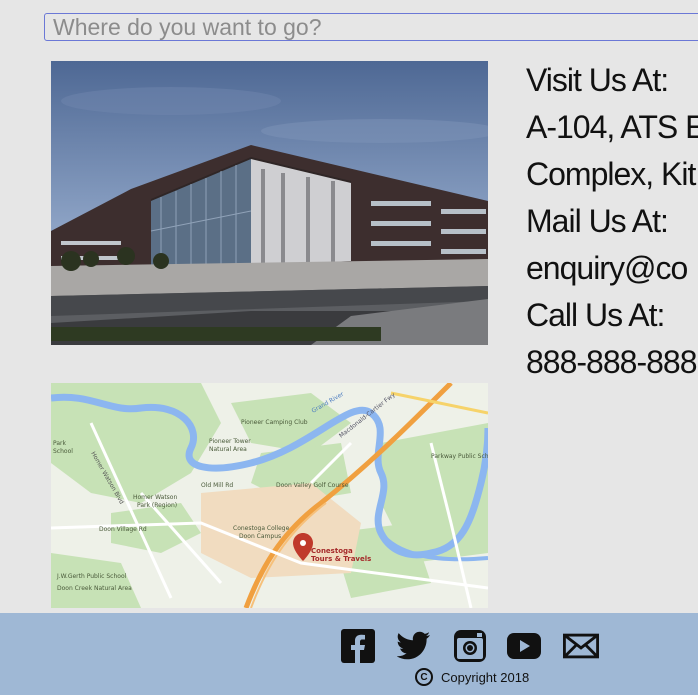 The image size is (698, 695). Describe the element at coordinates (91, 576) in the screenshot. I see `svg-text: J.W.Gerth Public School` at that location.